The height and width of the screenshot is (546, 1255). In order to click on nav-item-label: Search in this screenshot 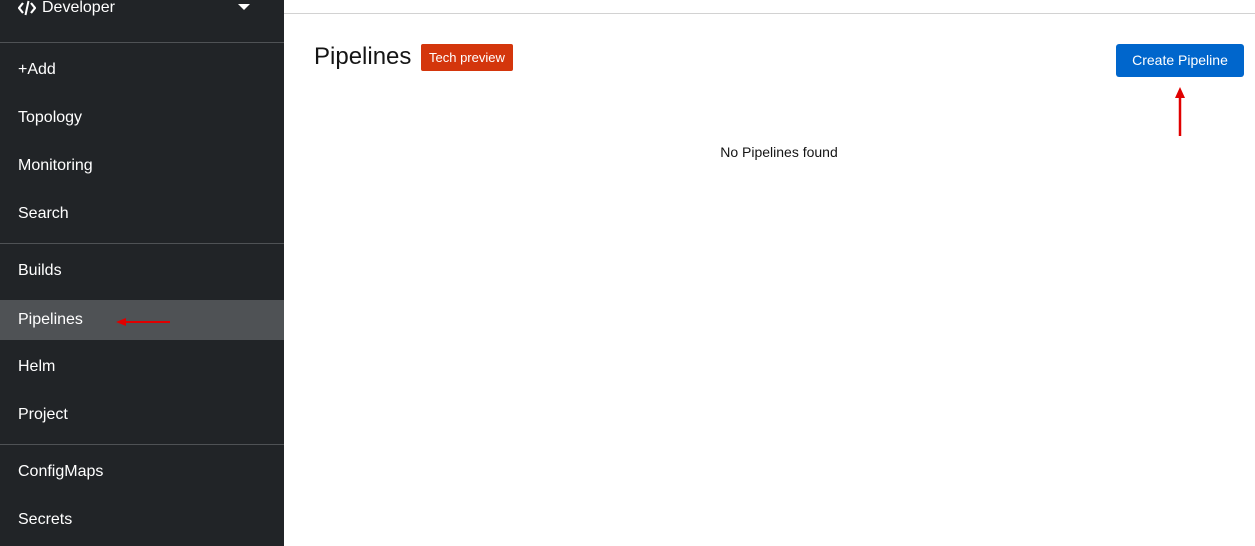, I will do `click(43, 213)`.